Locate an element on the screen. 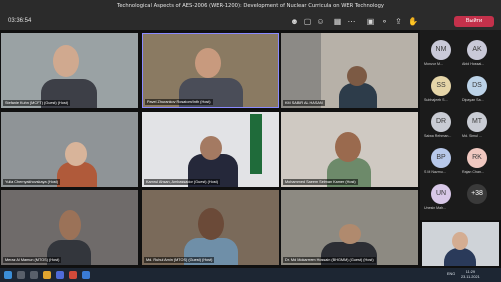 This screenshot has width=501, height=282. avatar: MT is located at coordinates (477, 122).